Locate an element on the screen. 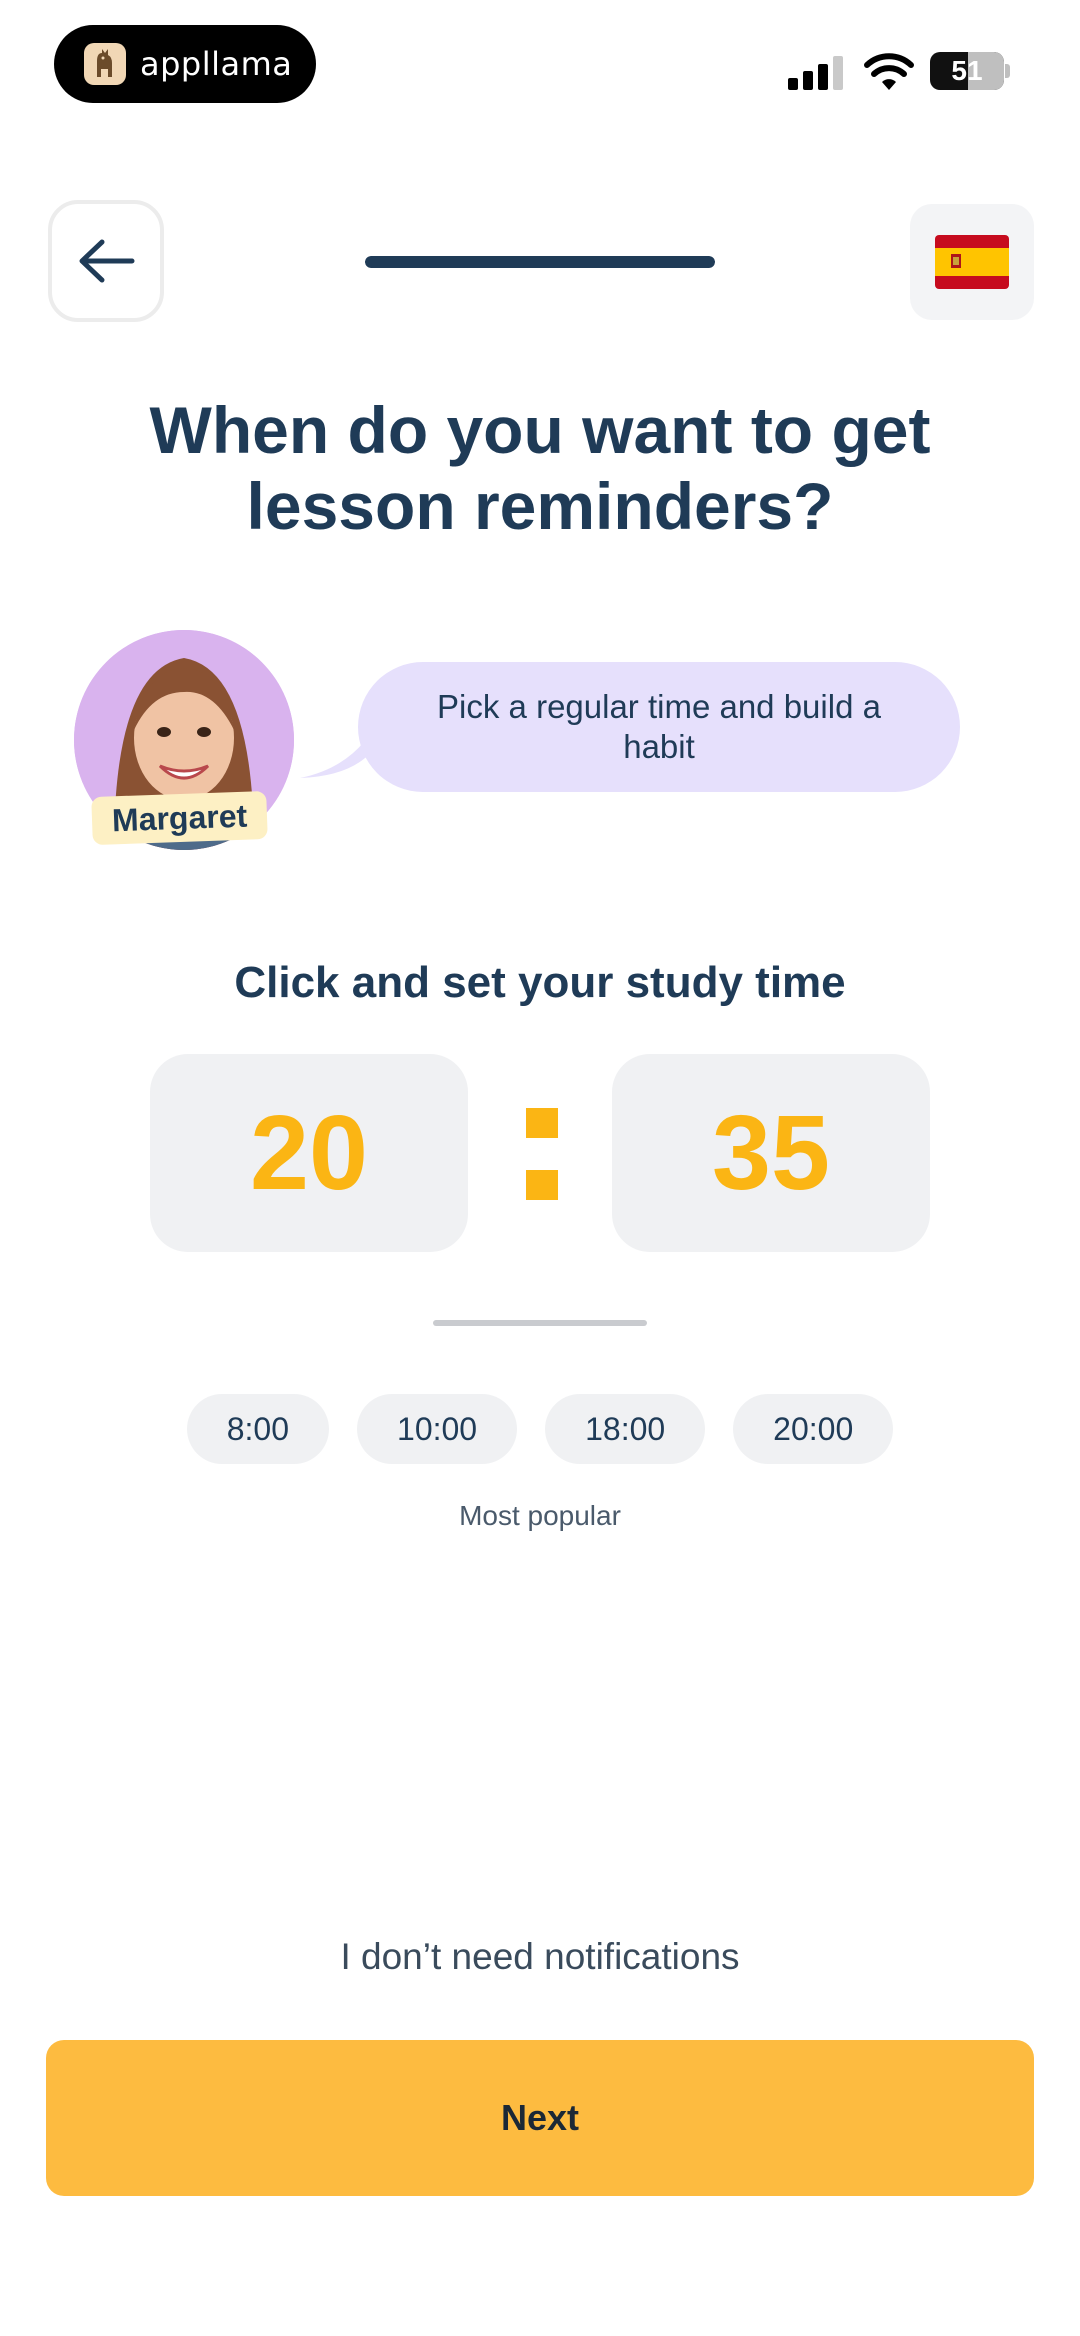 This screenshot has height=2336, width=1080. colon-dot-top is located at coordinates (542, 1123).